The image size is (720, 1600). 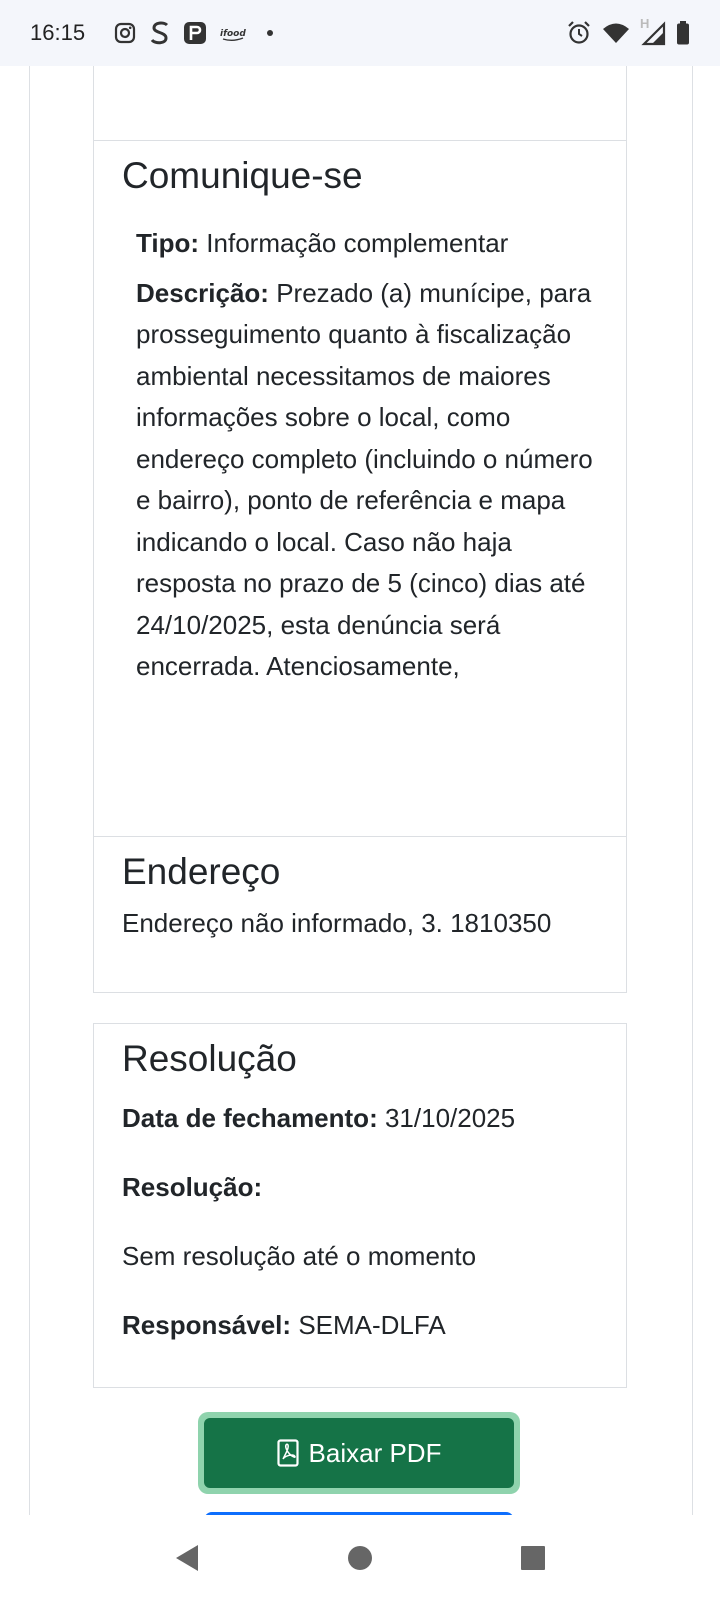 I want to click on recents-button, so click(x=533, y=1558).